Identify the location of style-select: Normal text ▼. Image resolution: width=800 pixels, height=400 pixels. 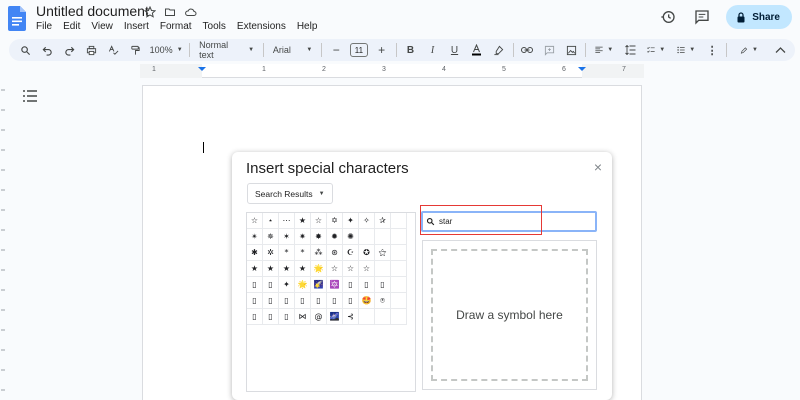
(226, 50).